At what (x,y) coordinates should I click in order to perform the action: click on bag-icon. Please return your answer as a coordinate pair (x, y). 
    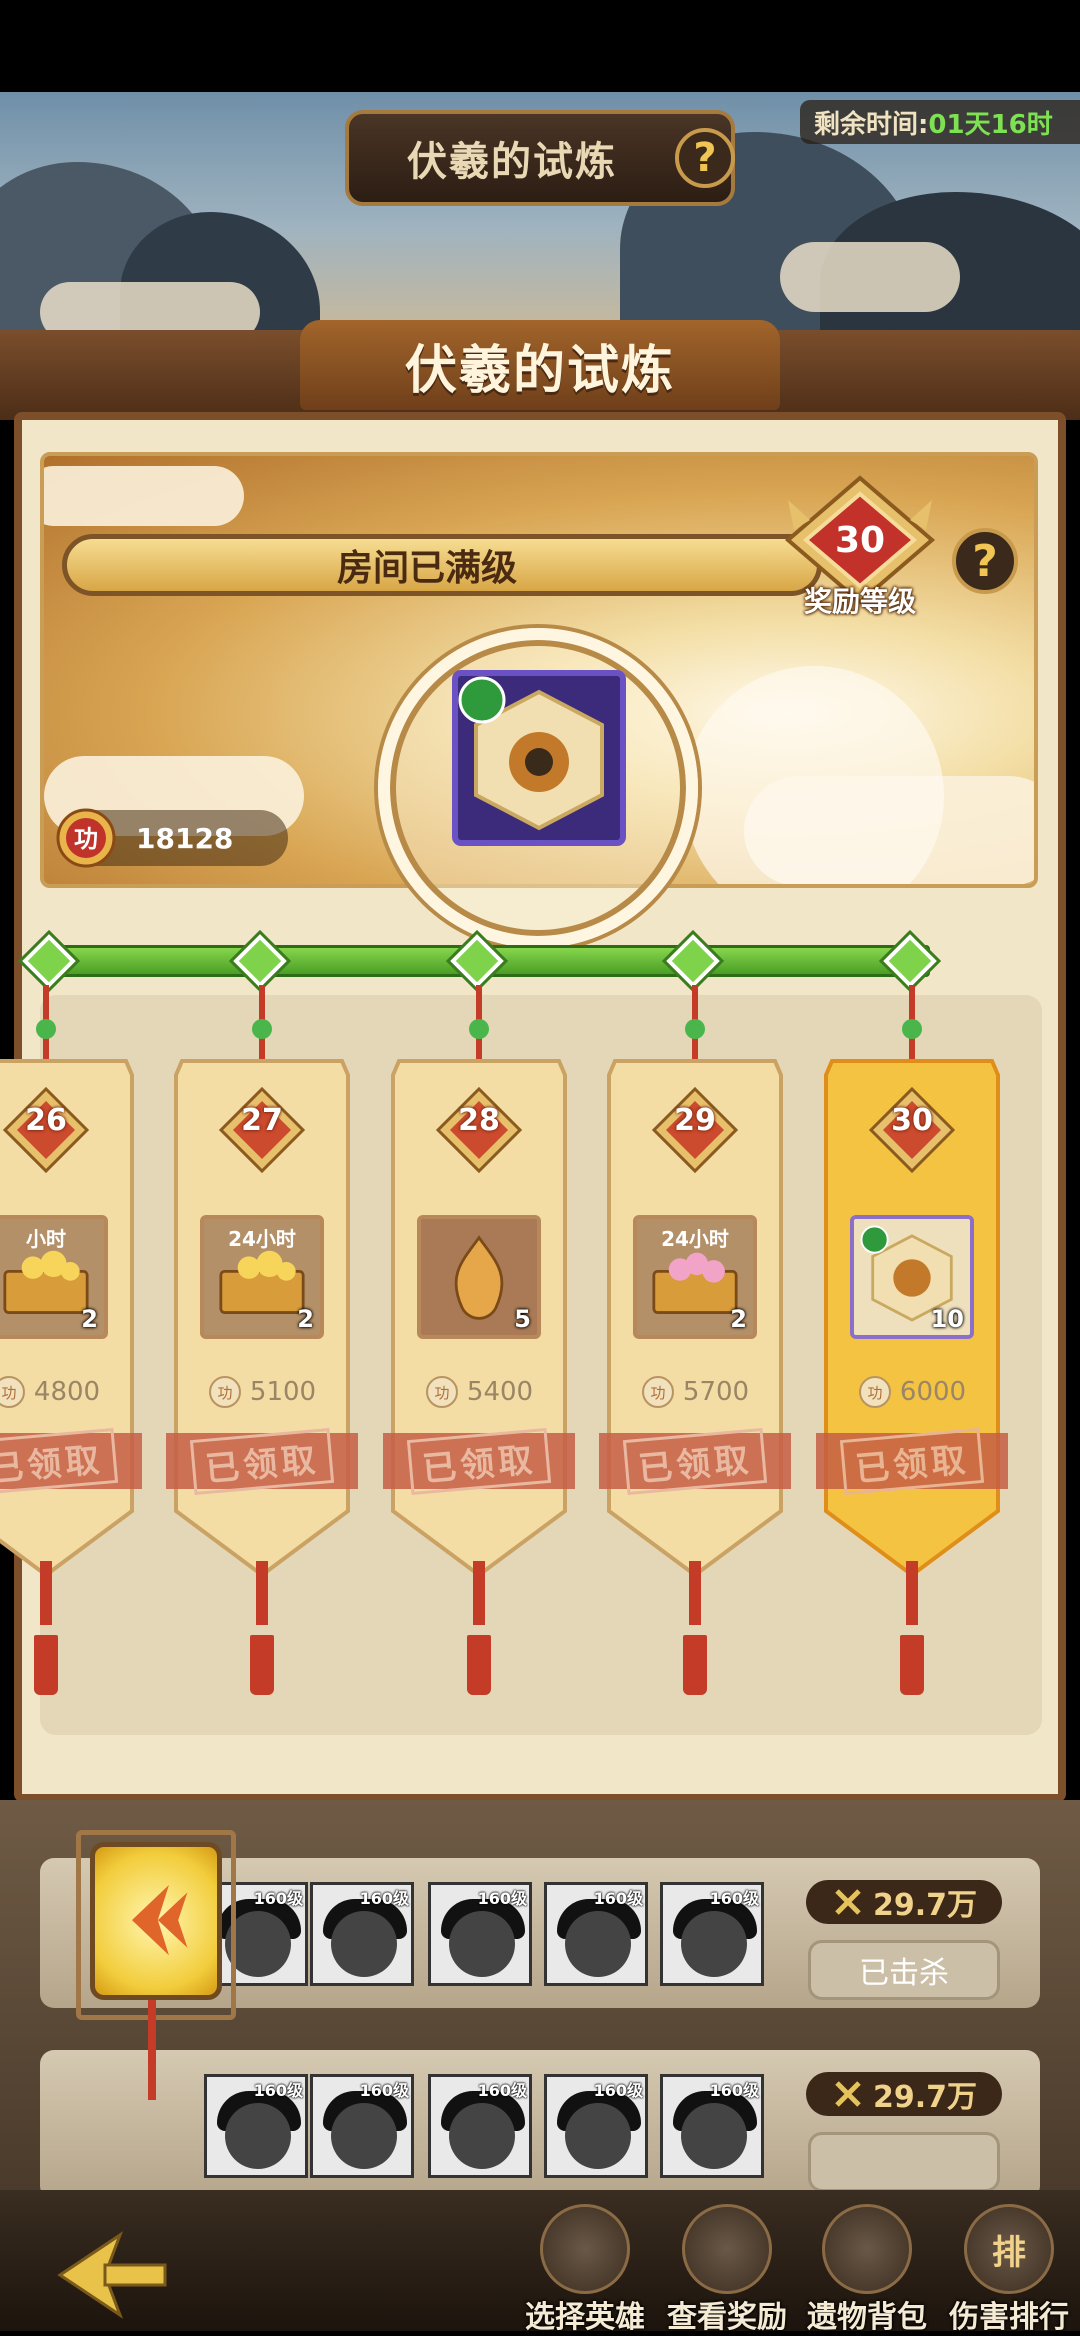
    Looking at the image, I should click on (867, 2249).